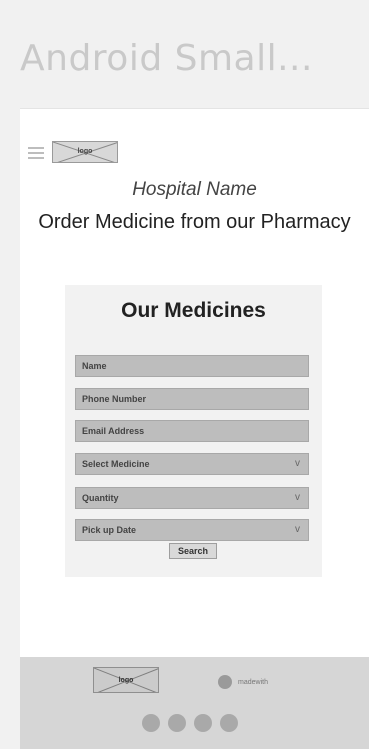 Image resolution: width=369 pixels, height=749 pixels. What do you see at coordinates (225, 682) in the screenshot?
I see `credit-icon` at bounding box center [225, 682].